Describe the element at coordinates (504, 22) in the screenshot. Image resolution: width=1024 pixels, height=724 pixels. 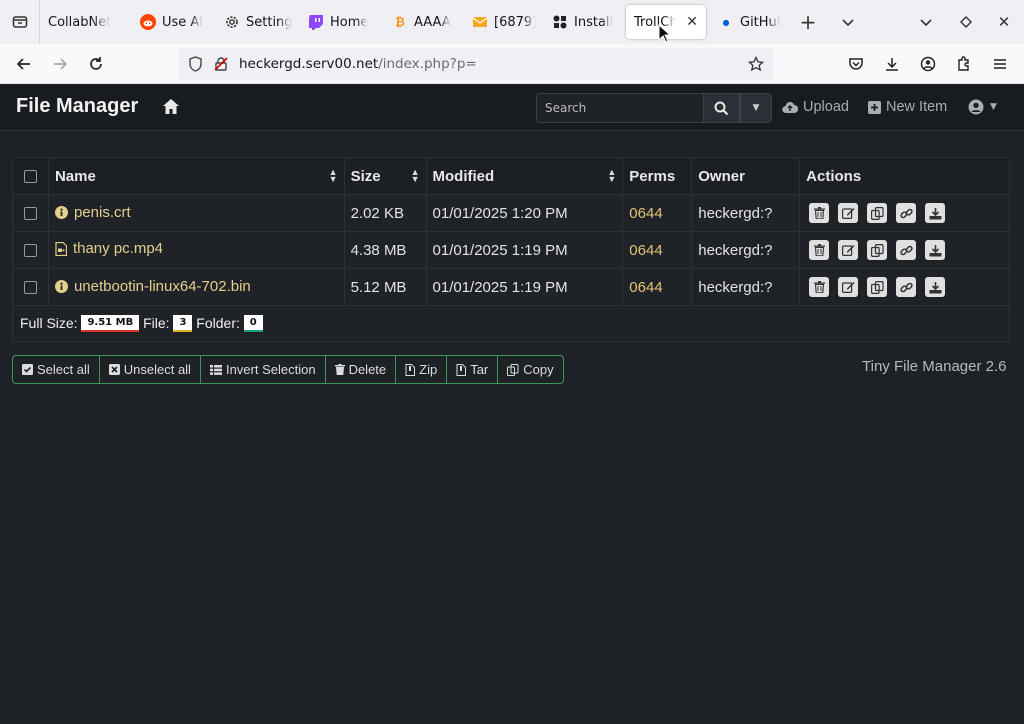
I see `browser-tab-mail: [6879]` at that location.